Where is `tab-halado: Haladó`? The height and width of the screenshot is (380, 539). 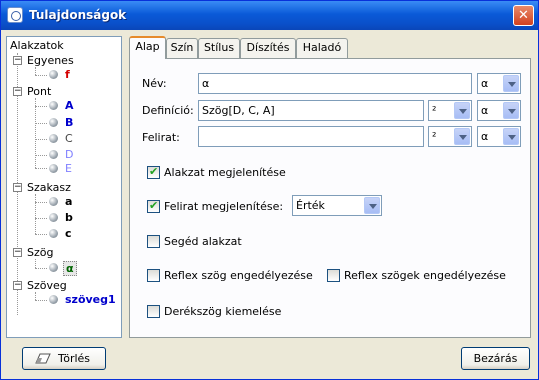 tab-halado: Haladó is located at coordinates (322, 48).